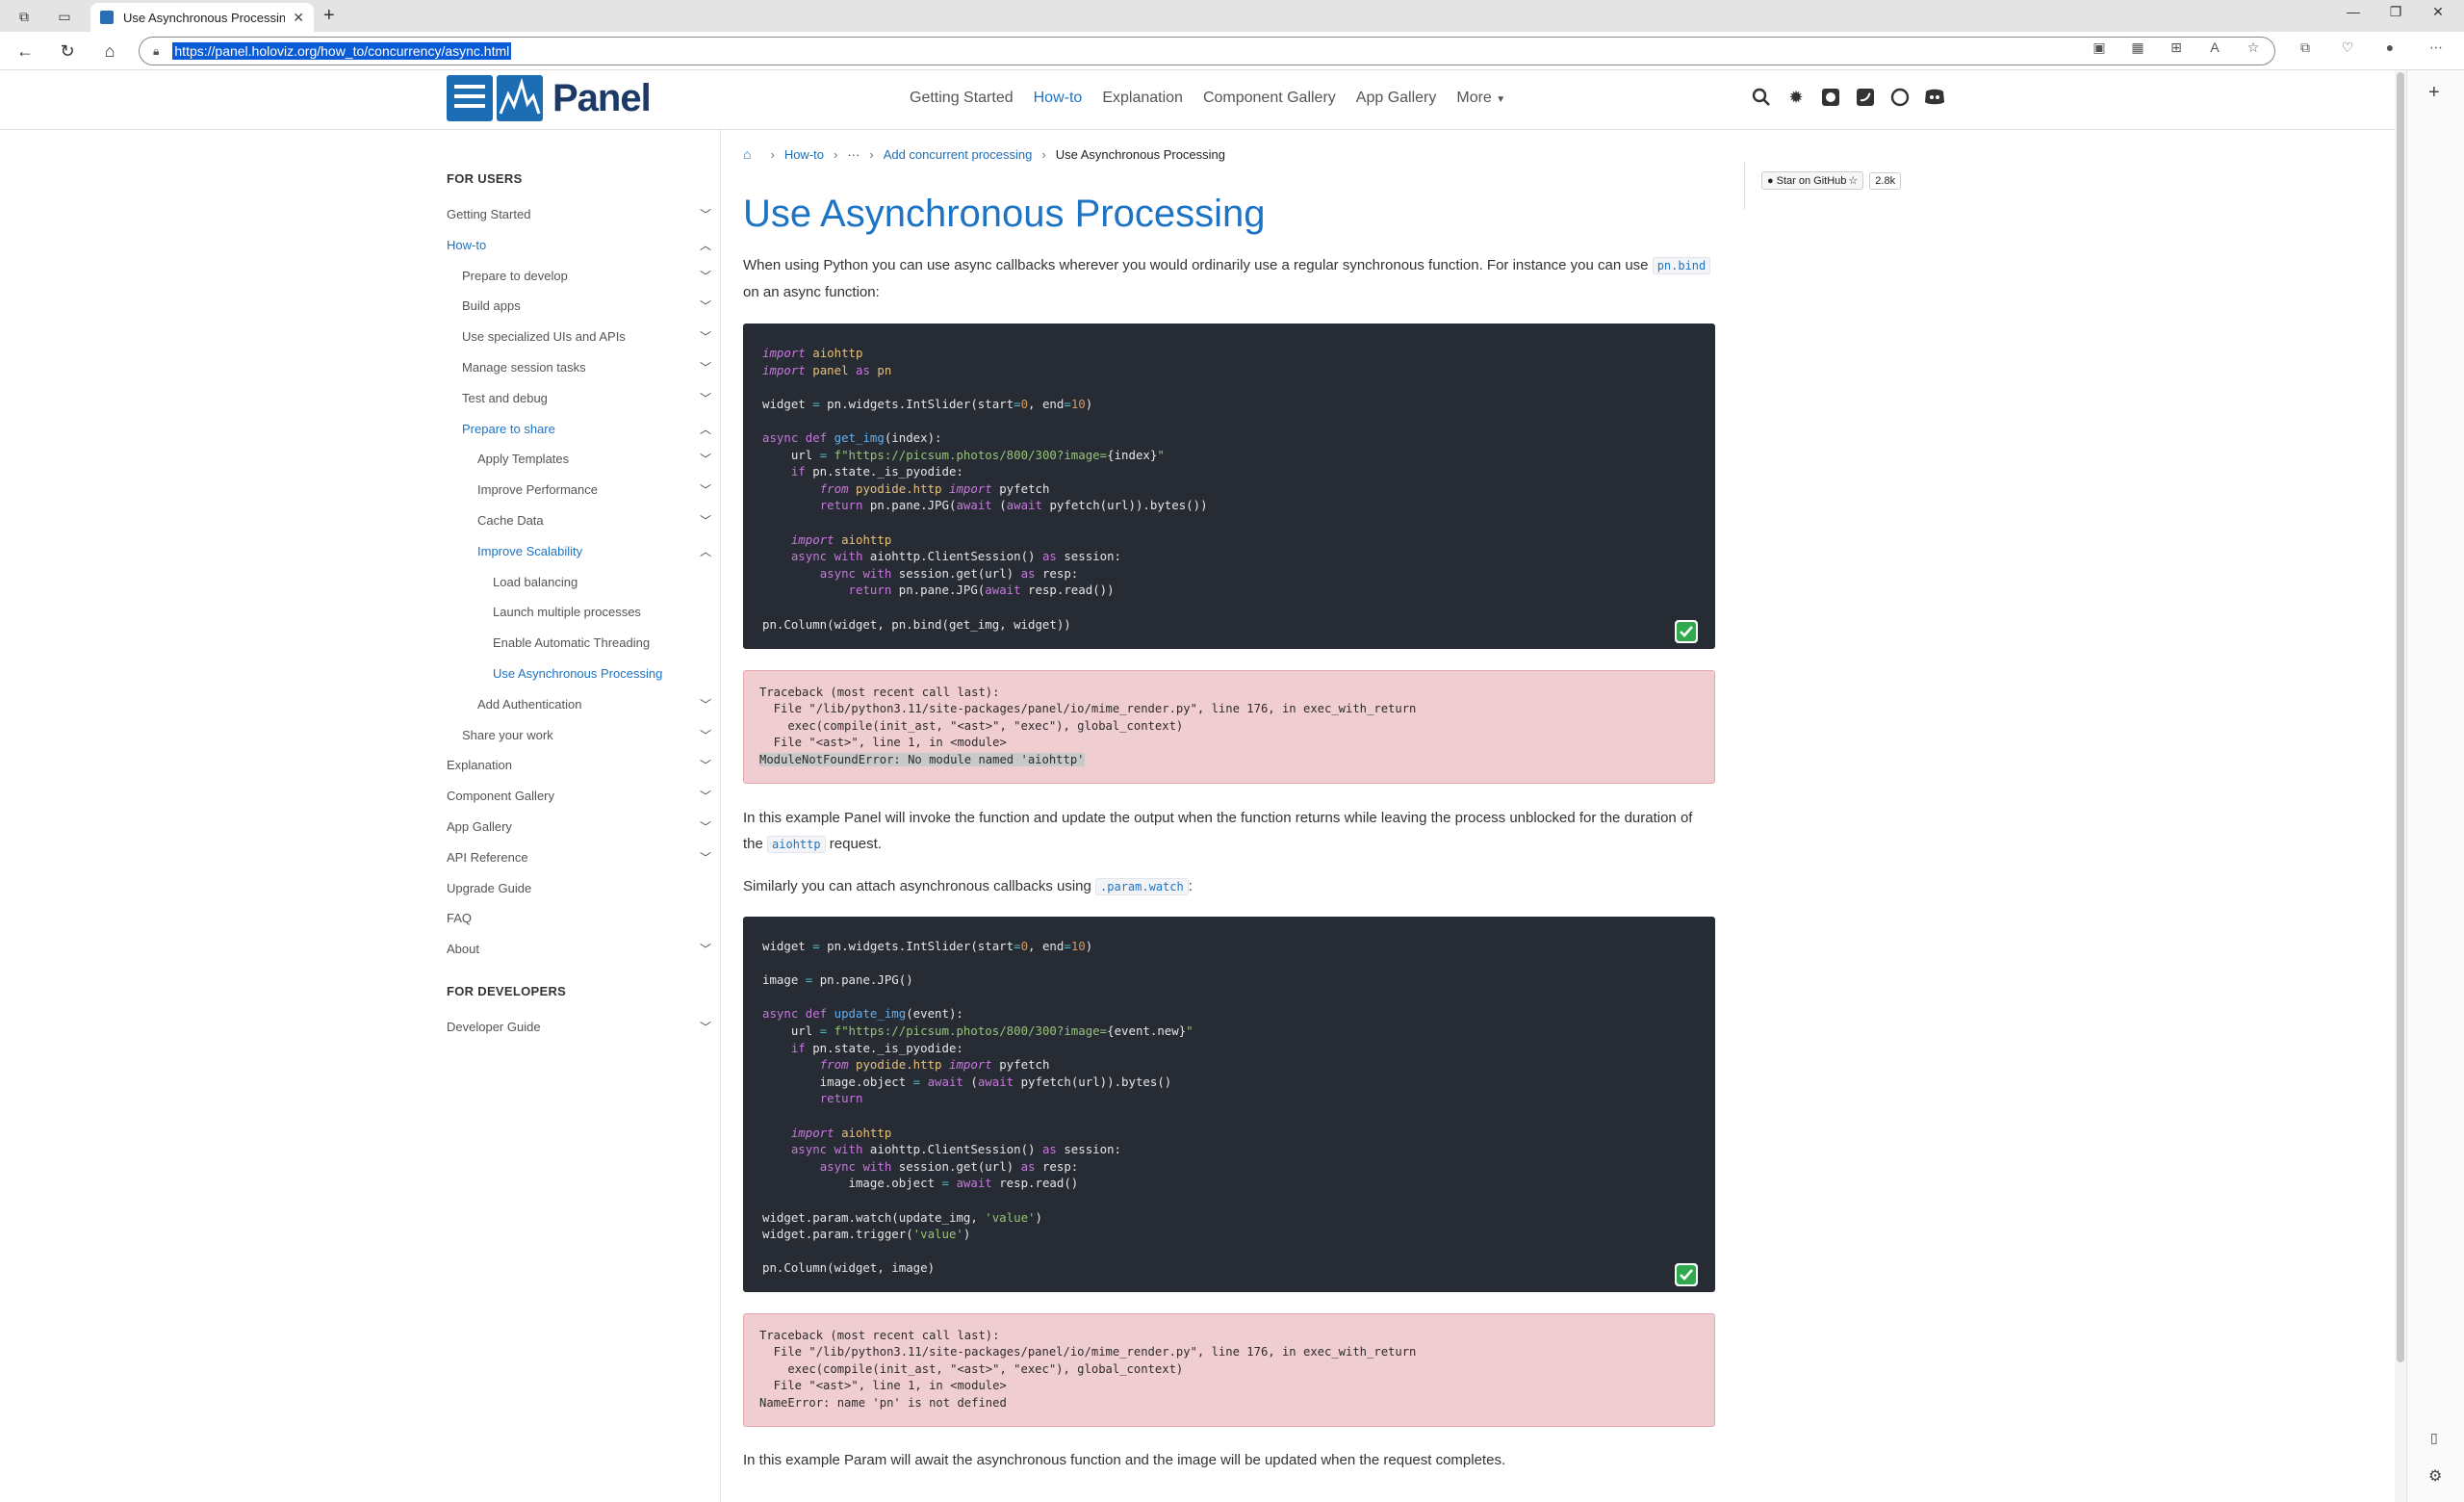  What do you see at coordinates (2395, 12) in the screenshot?
I see `restore-icon: ❐` at bounding box center [2395, 12].